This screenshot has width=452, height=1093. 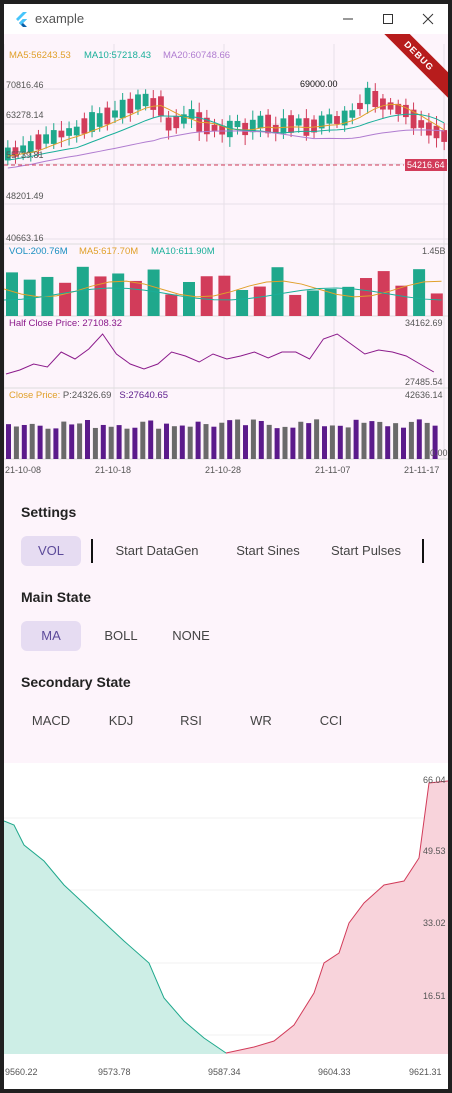 I want to click on boll-button: BOLL, so click(x=121, y=636).